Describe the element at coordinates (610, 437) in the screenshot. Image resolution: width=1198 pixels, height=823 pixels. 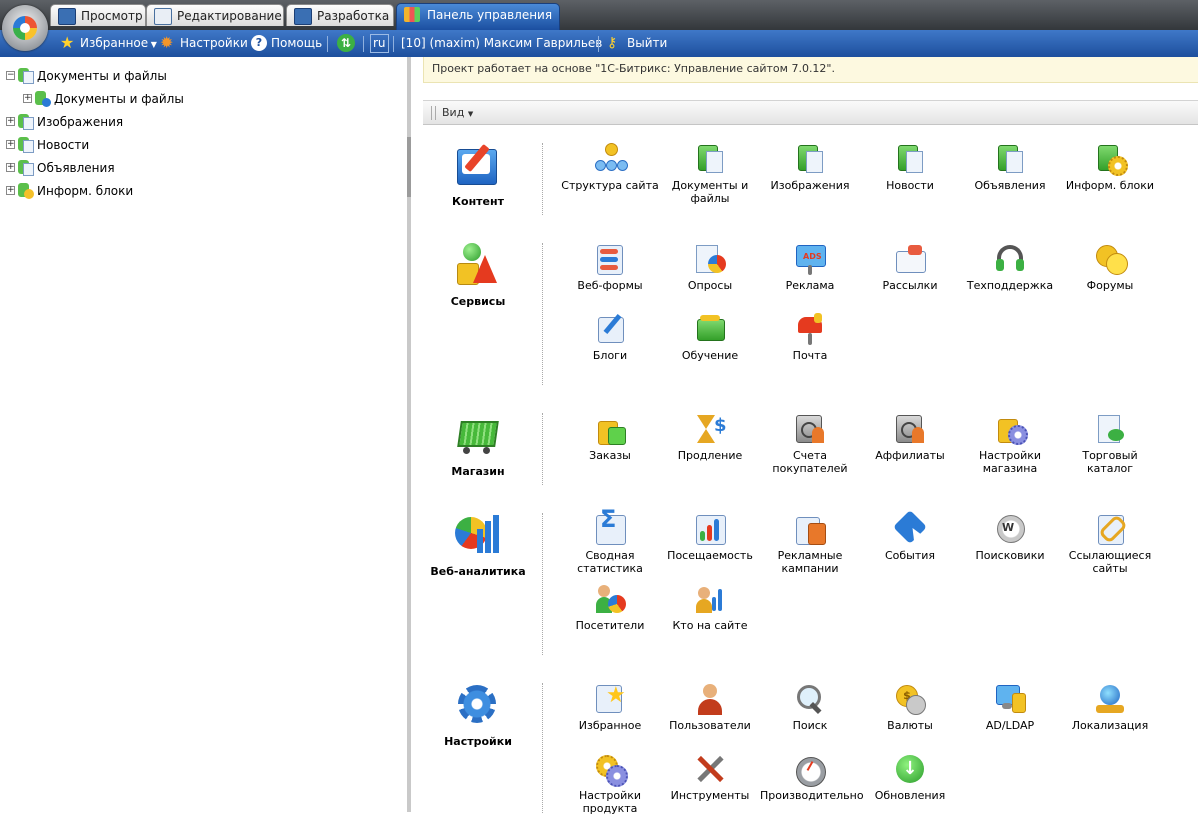
I see `panel-item-orders: Заказы` at that location.